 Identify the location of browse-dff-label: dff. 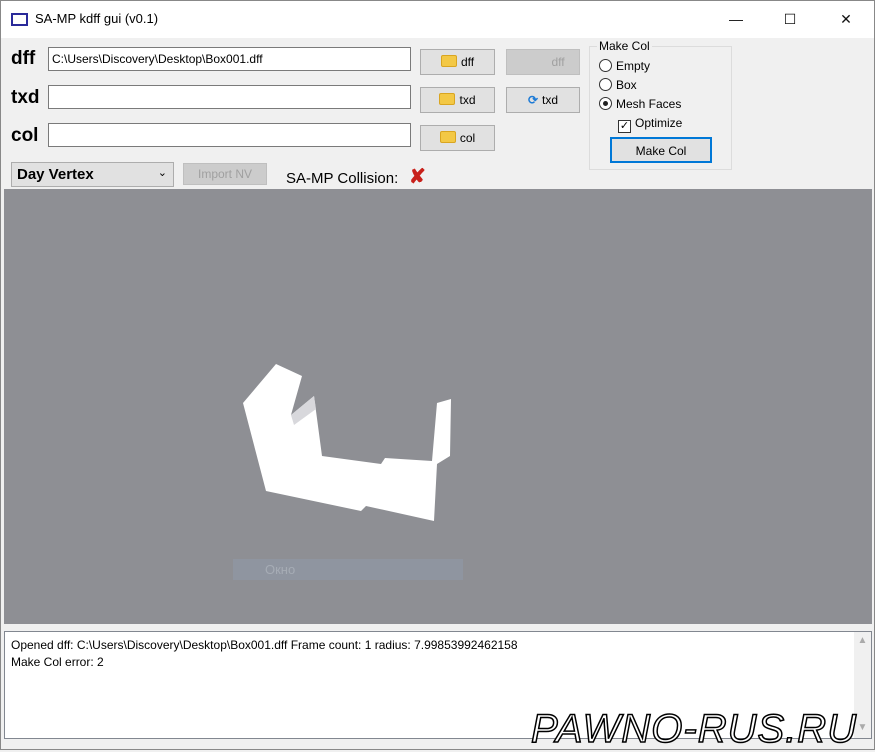
(467, 62).